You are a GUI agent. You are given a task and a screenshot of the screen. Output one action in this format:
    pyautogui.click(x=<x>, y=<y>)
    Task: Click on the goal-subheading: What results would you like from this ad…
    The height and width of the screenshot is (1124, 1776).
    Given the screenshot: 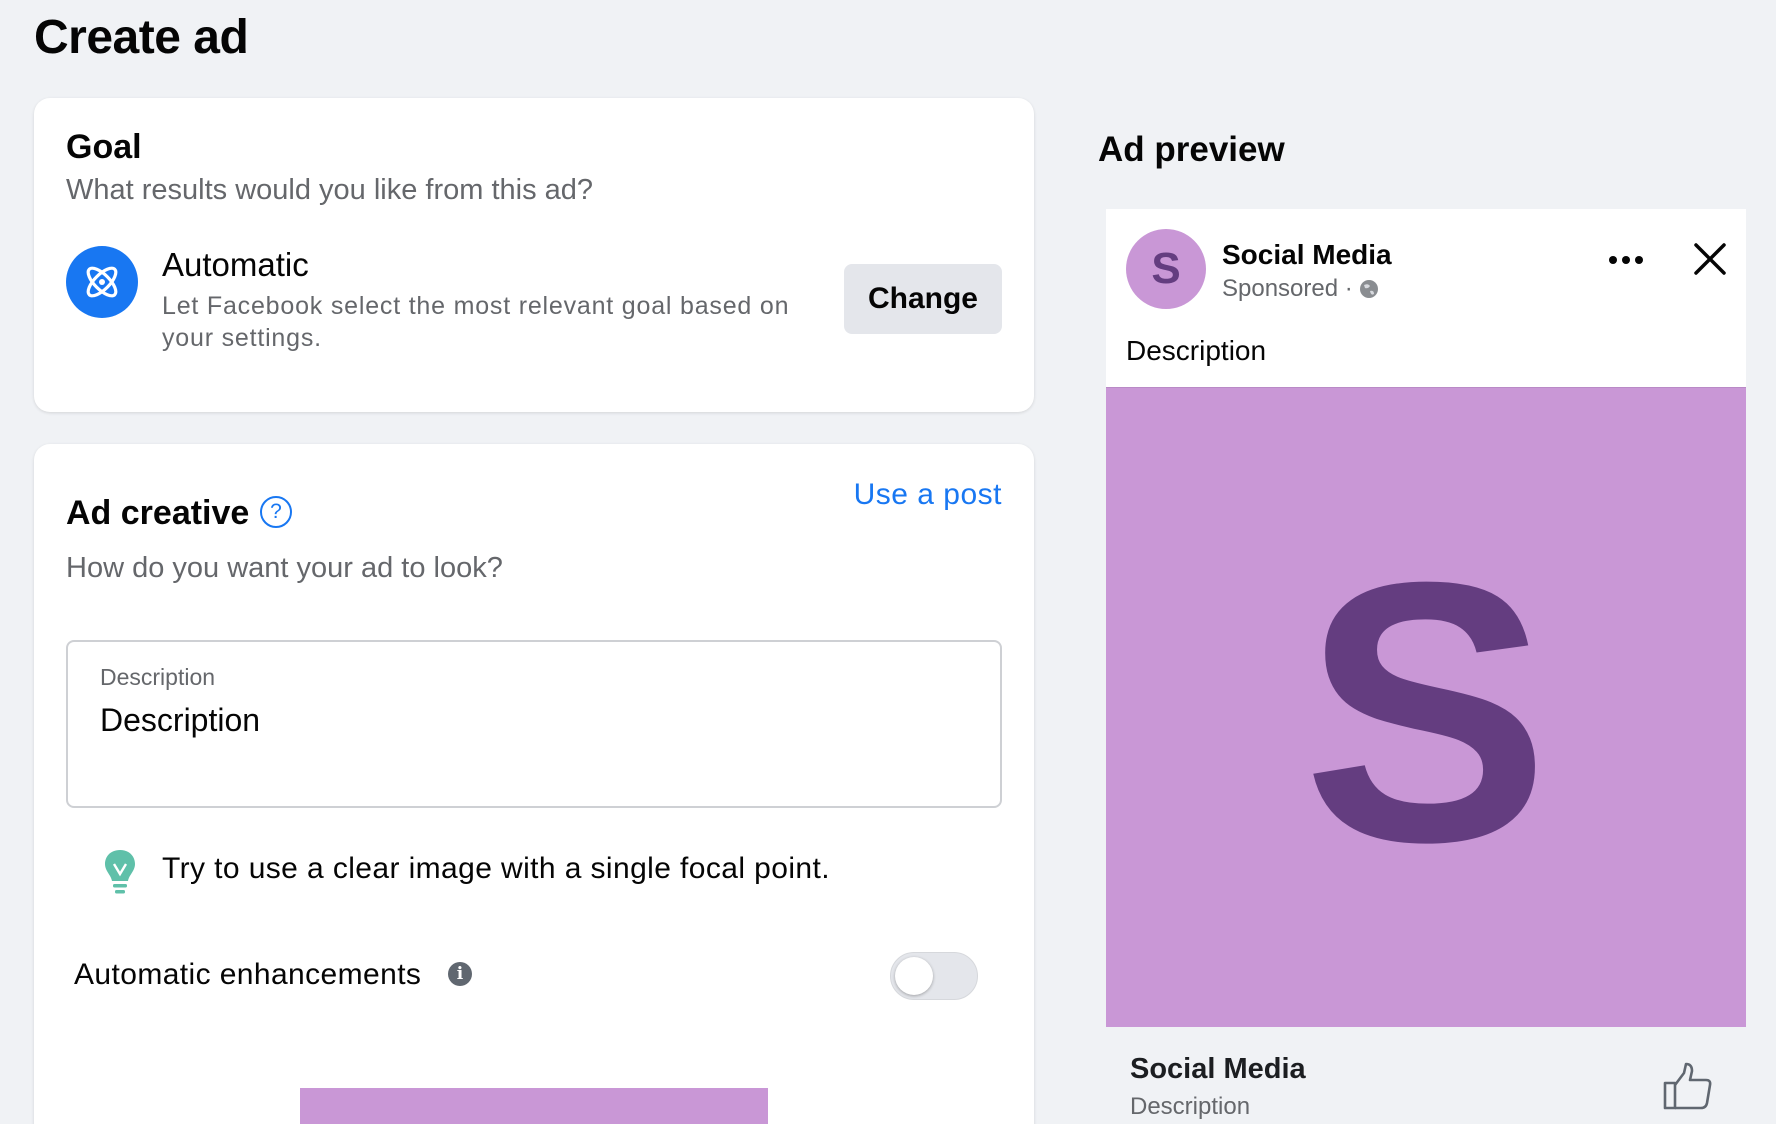 What is the action you would take?
    pyautogui.click(x=330, y=190)
    